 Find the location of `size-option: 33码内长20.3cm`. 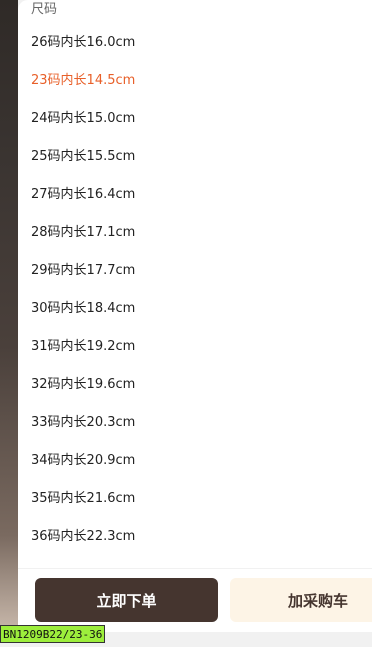

size-option: 33码内长20.3cm is located at coordinates (195, 423).